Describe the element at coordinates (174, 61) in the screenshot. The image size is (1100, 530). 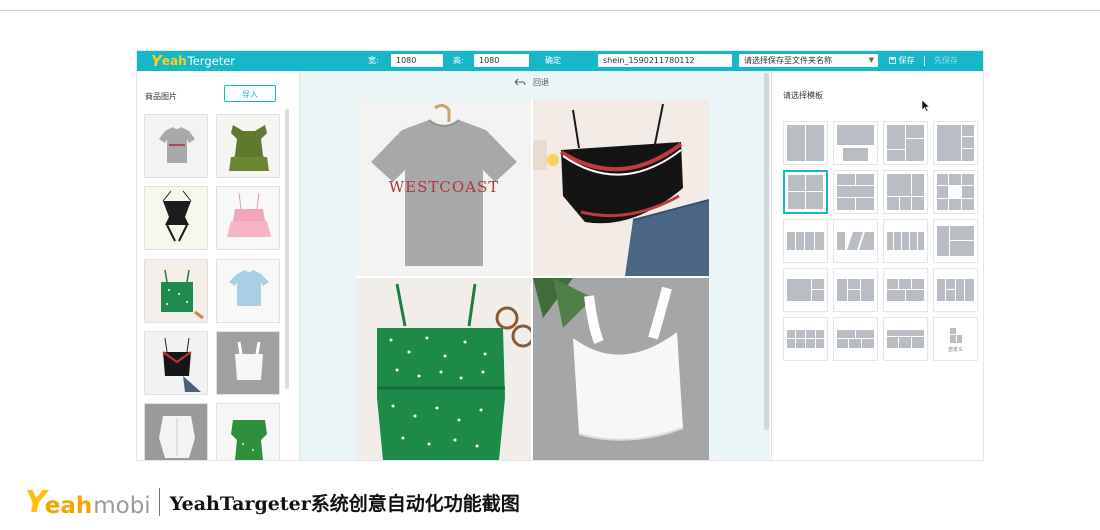
I see `logo-accent: eah` at that location.